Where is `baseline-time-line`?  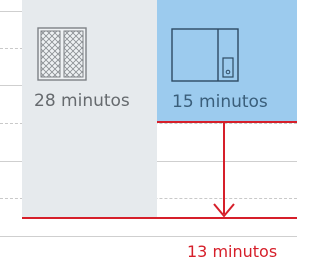 baseline-time-line is located at coordinates (159, 218).